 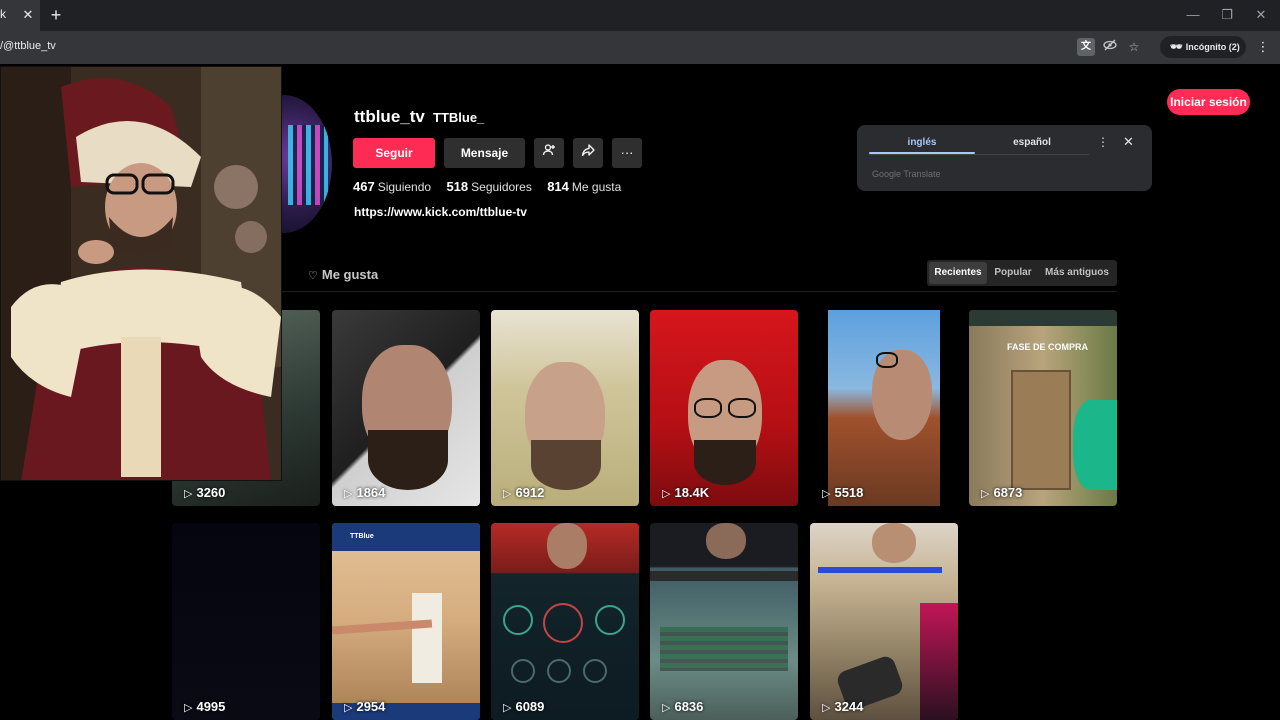 What do you see at coordinates (56, 15) in the screenshot?
I see `new-tab-icon: +` at bounding box center [56, 15].